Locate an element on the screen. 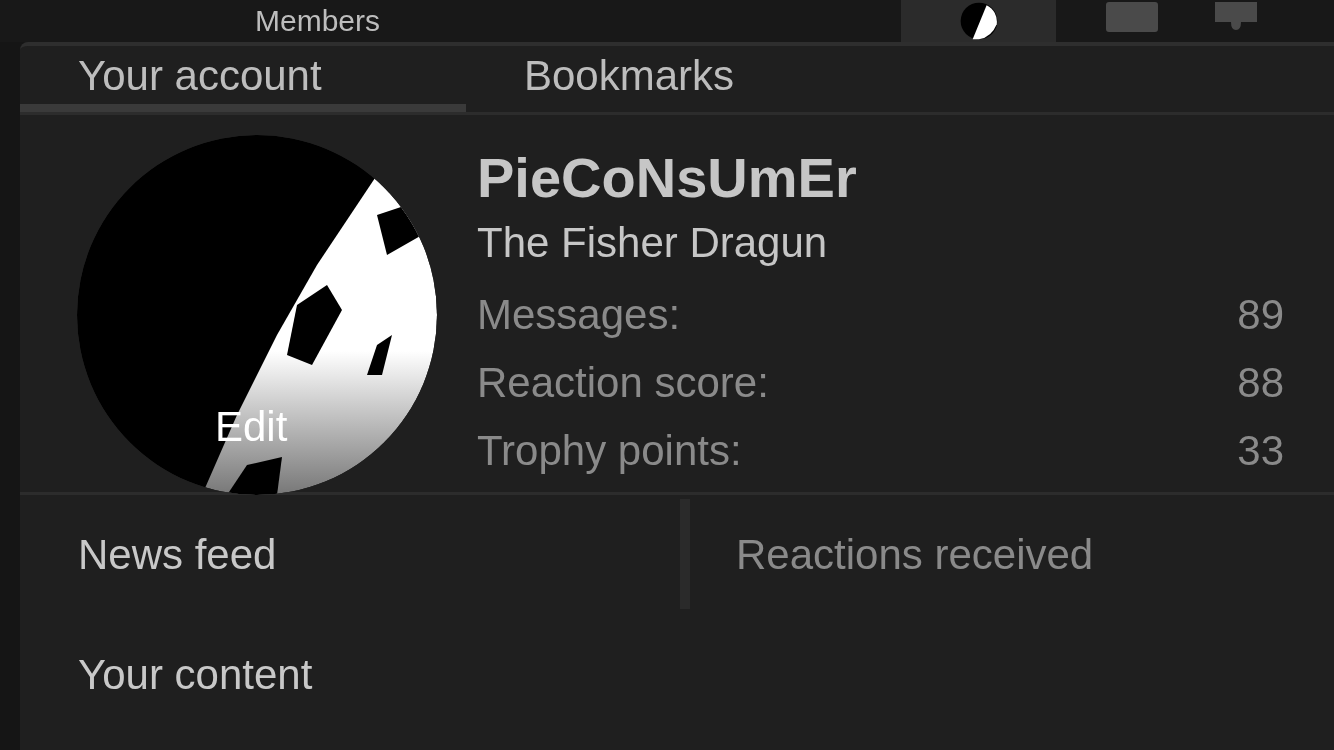 The image size is (1334, 750). avatar-icon is located at coordinates (978, 21).